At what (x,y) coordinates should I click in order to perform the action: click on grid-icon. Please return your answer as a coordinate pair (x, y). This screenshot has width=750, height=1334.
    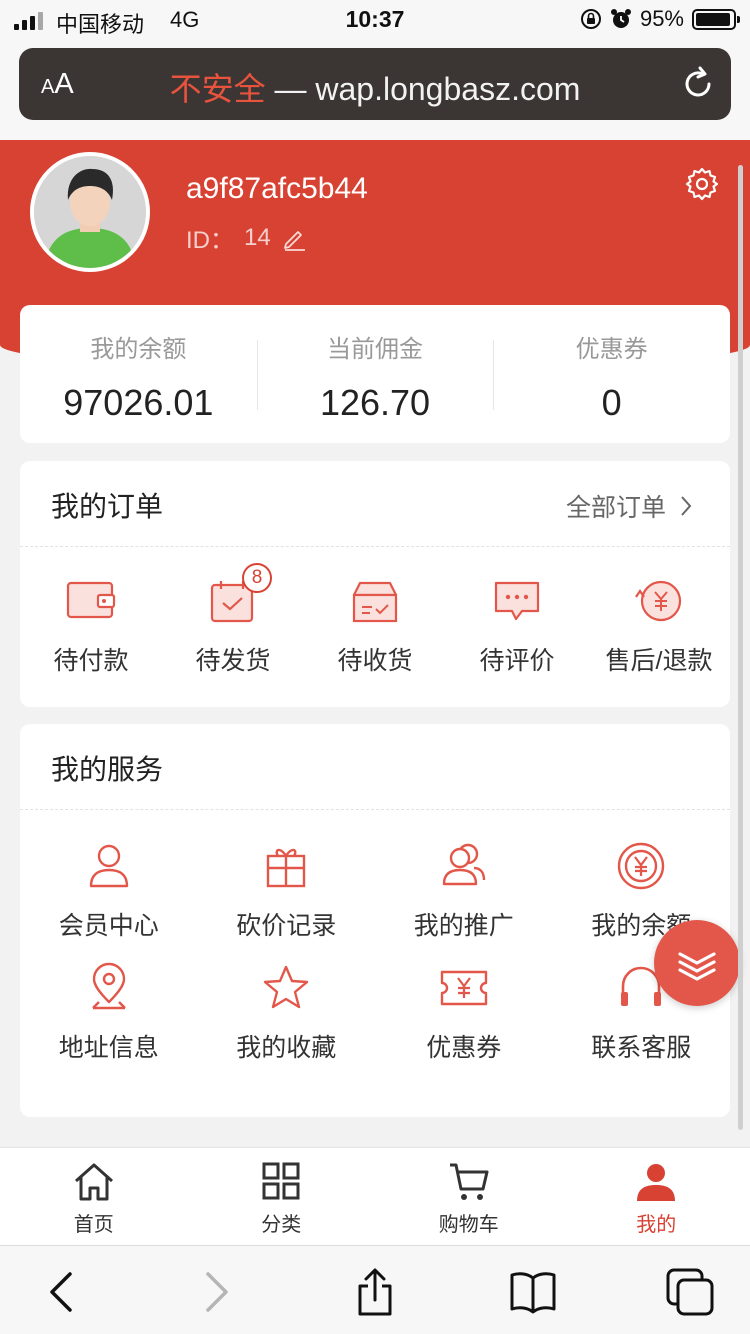
    Looking at the image, I should click on (281, 1181).